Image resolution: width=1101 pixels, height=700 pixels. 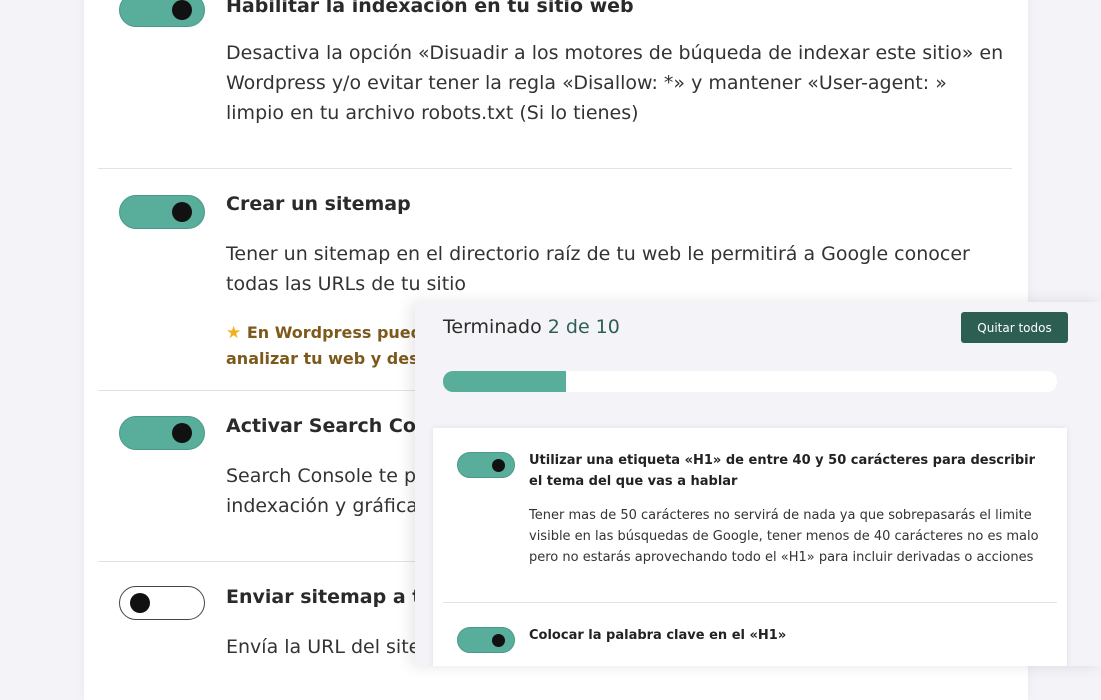 What do you see at coordinates (328, 426) in the screenshot?
I see `item-title: Activar Search Con` at bounding box center [328, 426].